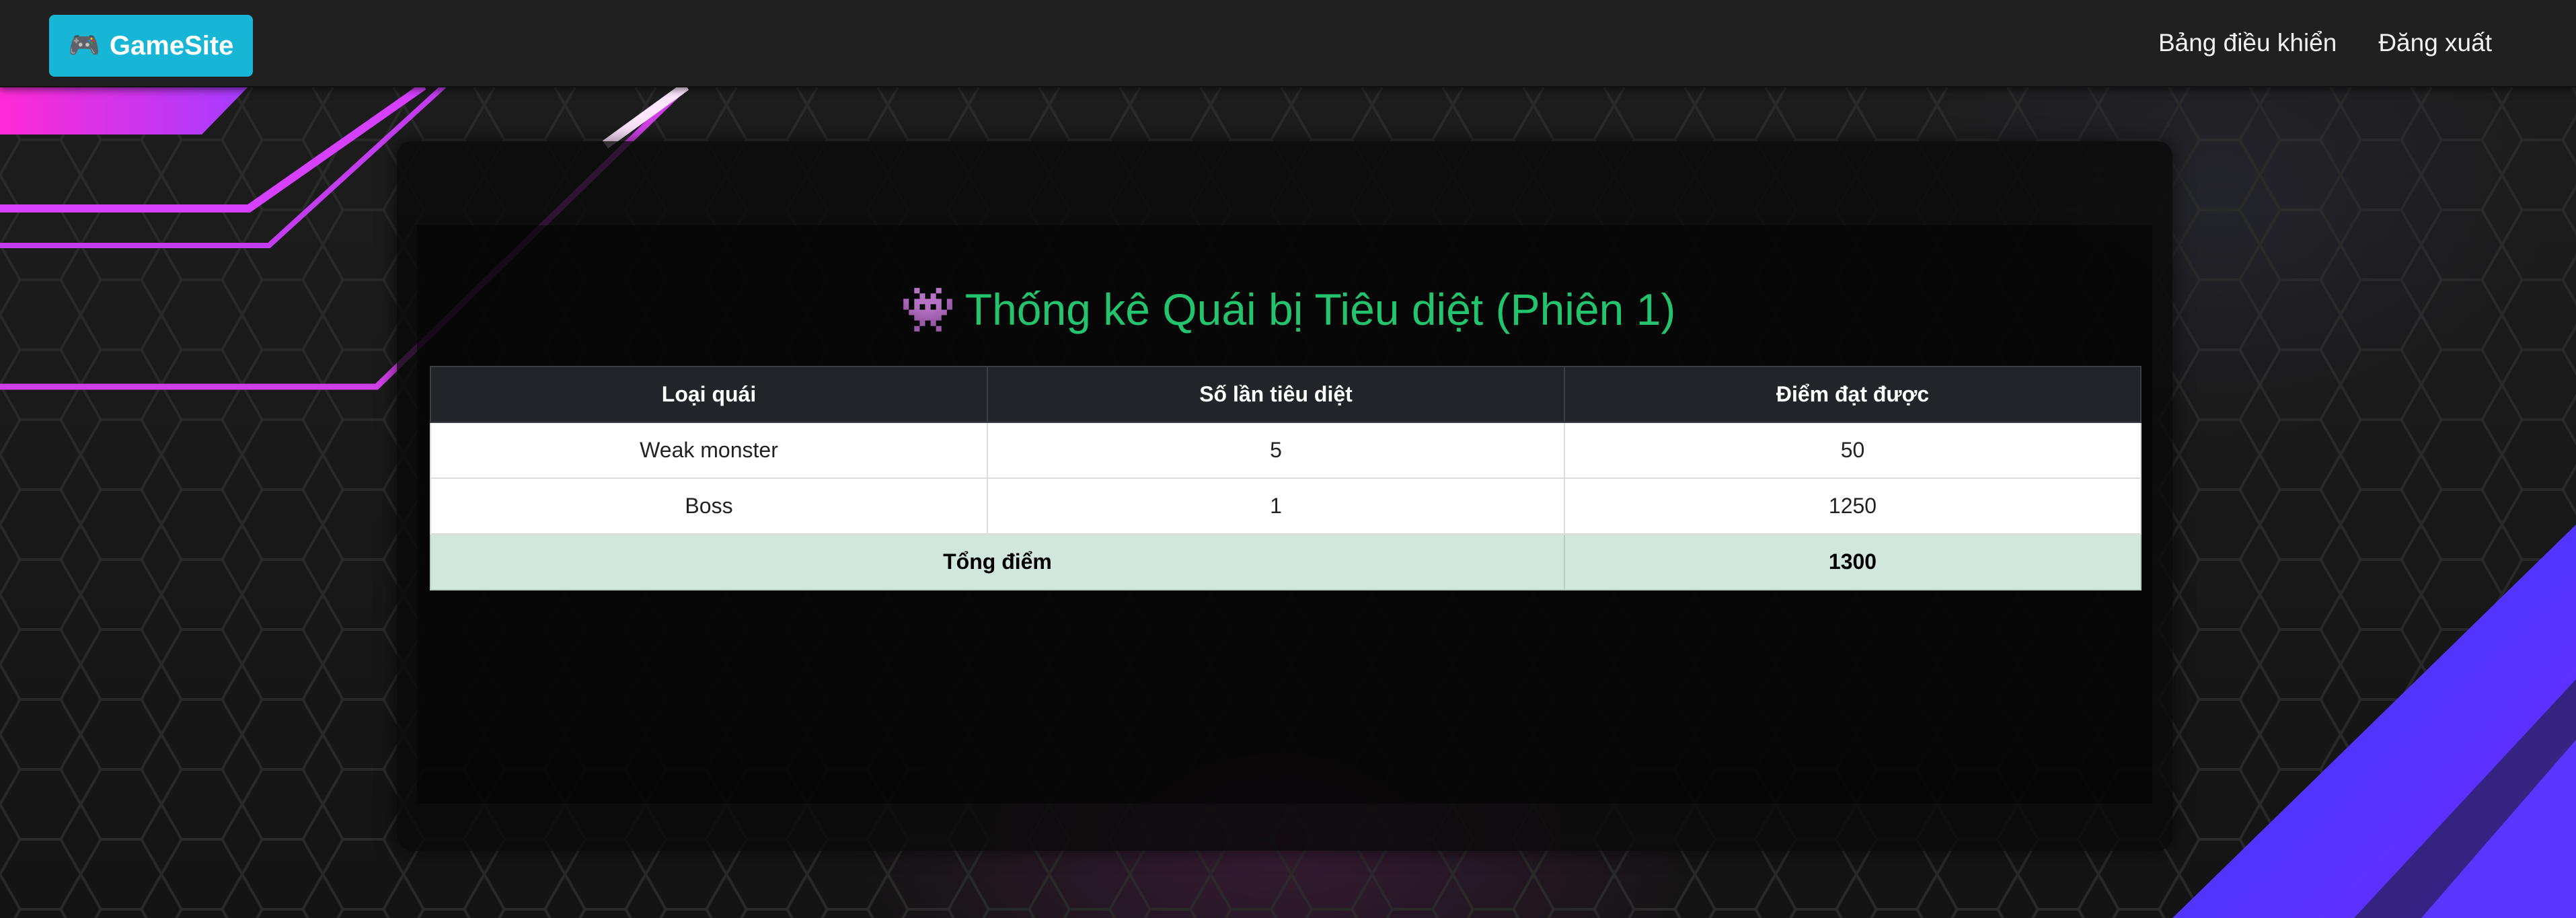 The height and width of the screenshot is (918, 2576). I want to click on nav-links: Bảng điều khiển Đăng xuất, so click(2325, 43).